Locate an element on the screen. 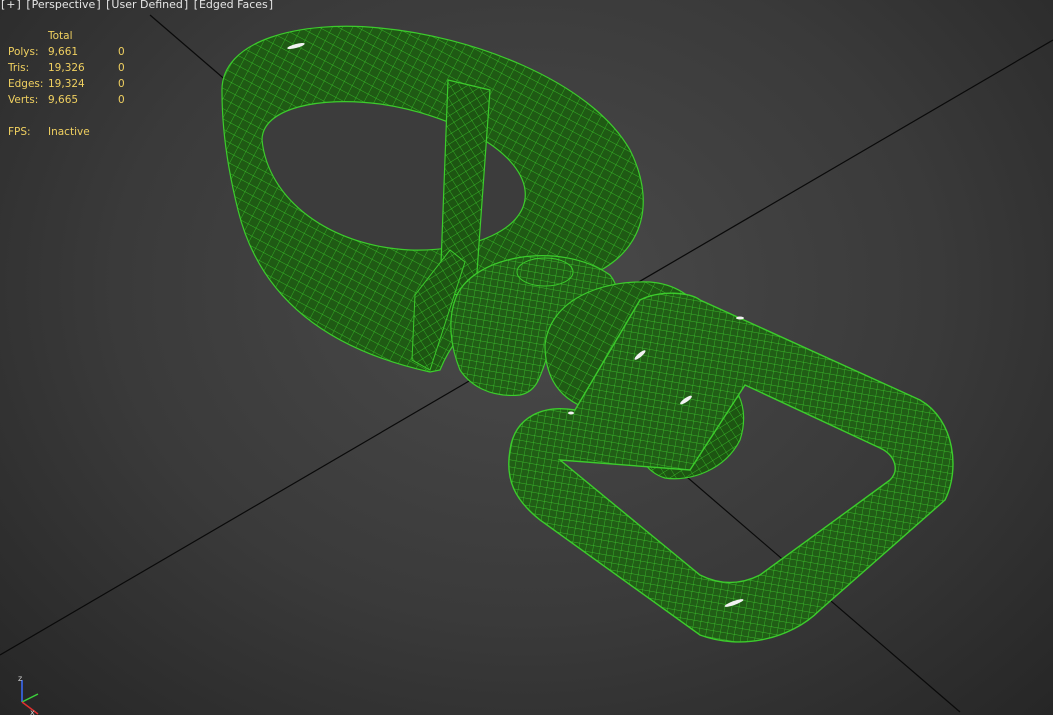  stats-row: Polys: 9,661 0 is located at coordinates (73, 52).